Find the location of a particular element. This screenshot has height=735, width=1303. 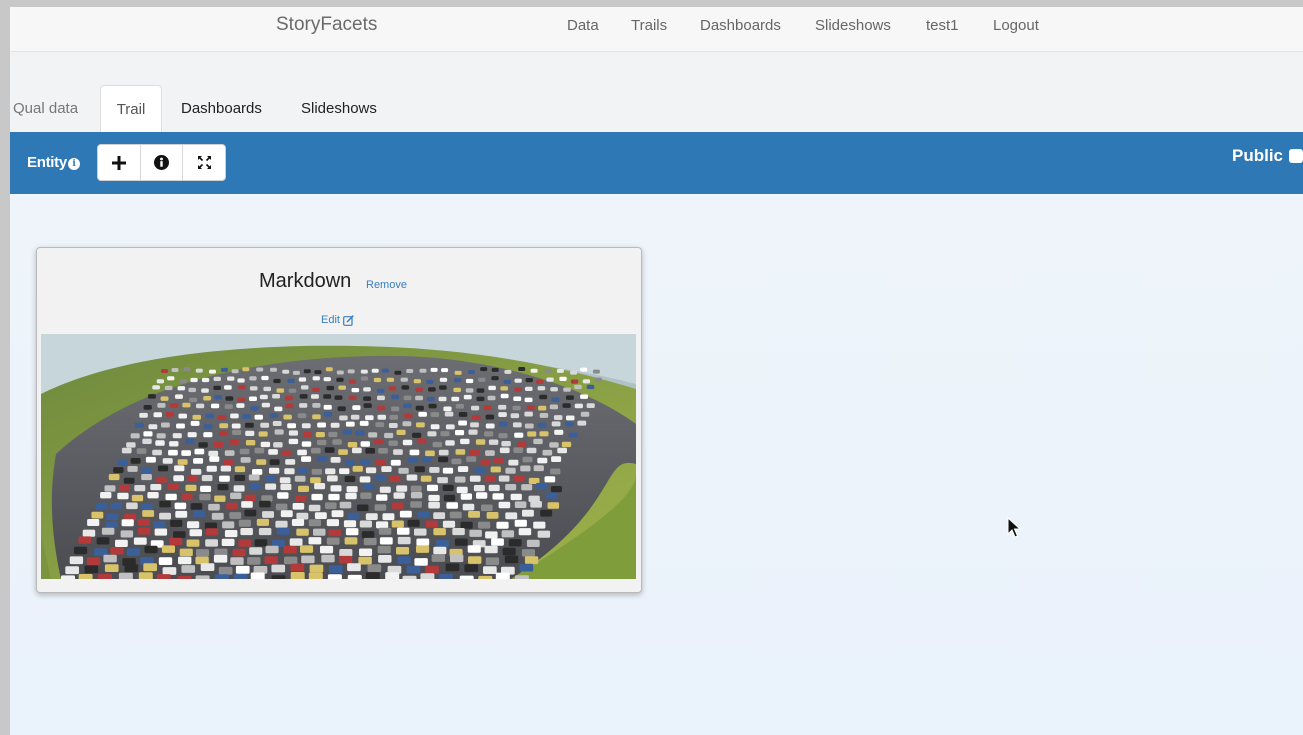

mouse-cursor-icon is located at coordinates (1014, 527).